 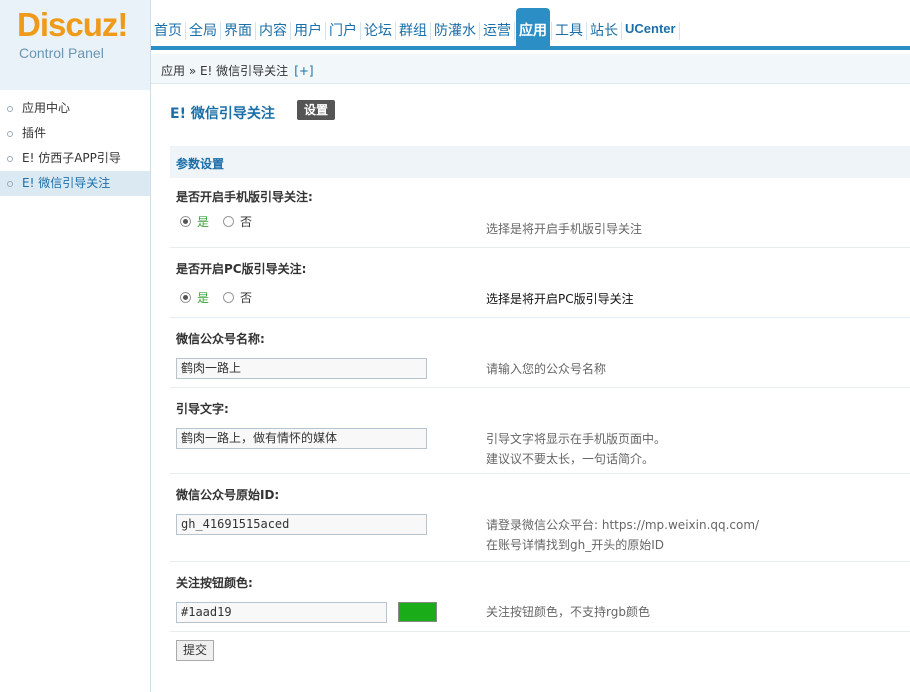 I want to click on nav-interface: 界面, so click(x=238, y=29).